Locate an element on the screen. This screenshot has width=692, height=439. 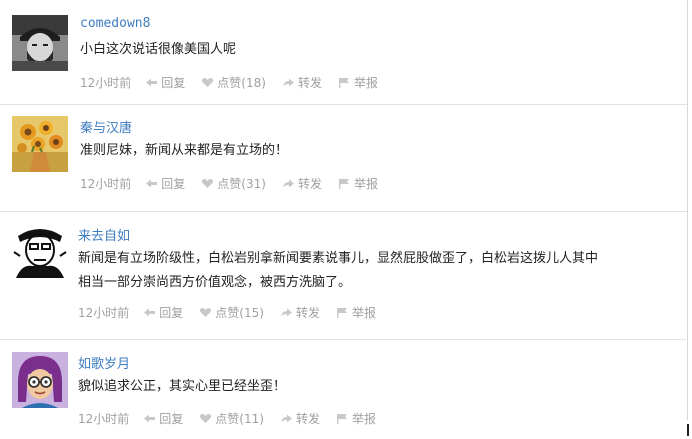
bearded-man-with-cap-icon is located at coordinates (40, 43).